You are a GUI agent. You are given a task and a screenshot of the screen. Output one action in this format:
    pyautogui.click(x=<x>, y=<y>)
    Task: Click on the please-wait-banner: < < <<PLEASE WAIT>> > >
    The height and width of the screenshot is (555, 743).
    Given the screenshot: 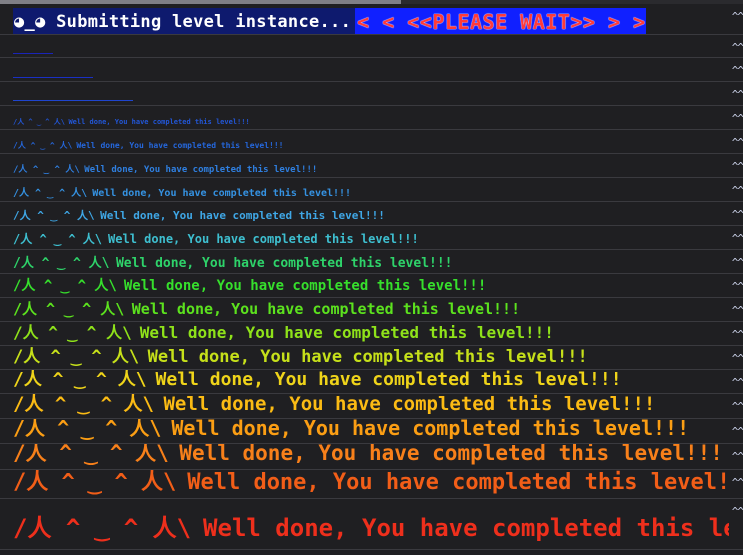 What is the action you would take?
    pyautogui.click(x=500, y=21)
    